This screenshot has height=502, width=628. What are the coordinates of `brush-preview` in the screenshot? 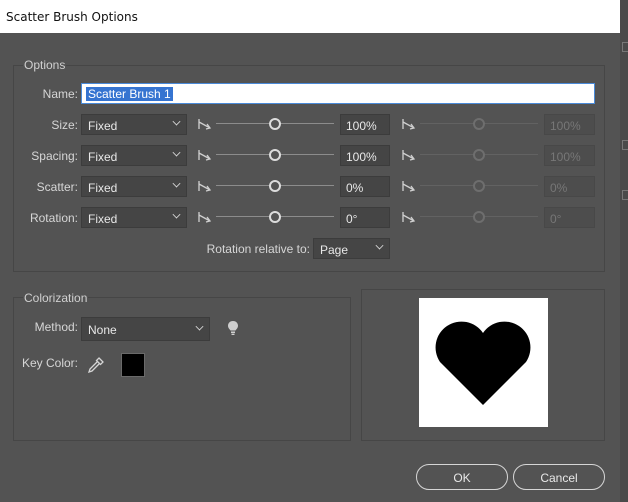 It's located at (483, 362).